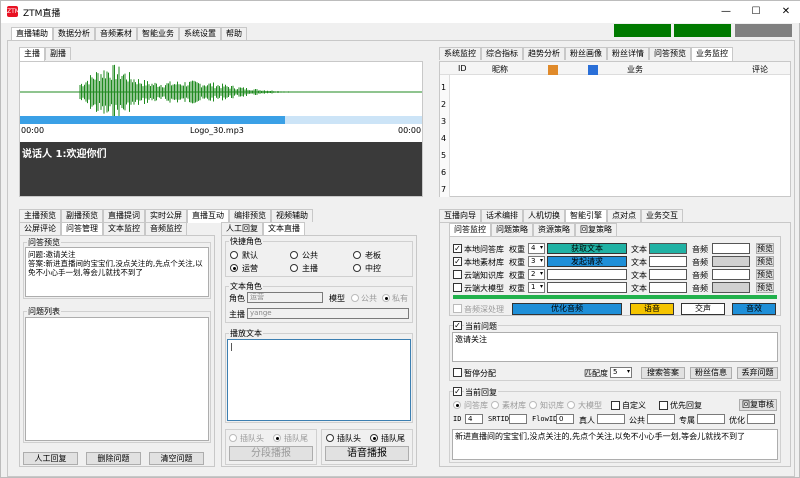 This screenshot has width=800, height=478. Describe the element at coordinates (32, 54) in the screenshot. I see `tab-main-anchor: 主播` at that location.